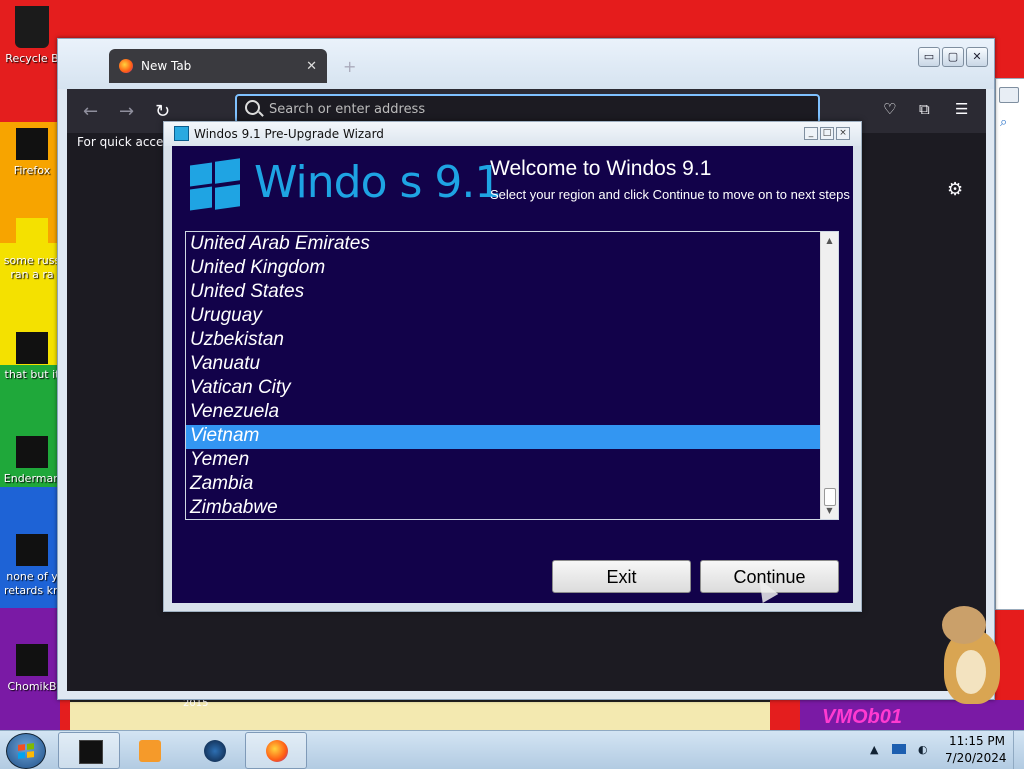 The width and height of the screenshot is (1024, 769). Describe the element at coordinates (90, 111) in the screenshot. I see `back-arrow-icon: ←` at that location.